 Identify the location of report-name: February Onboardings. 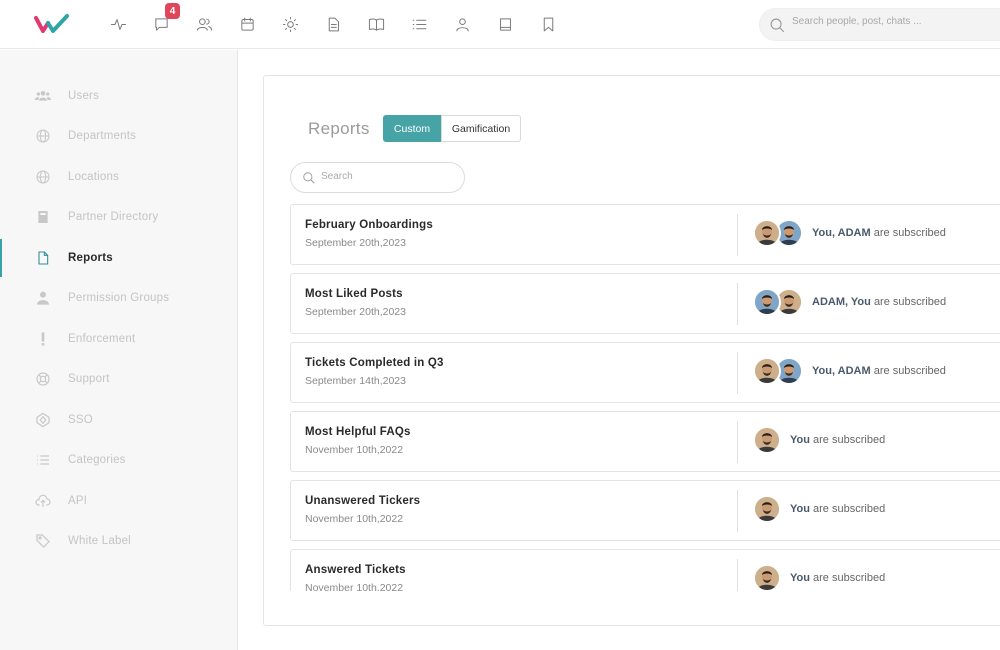
(369, 225).